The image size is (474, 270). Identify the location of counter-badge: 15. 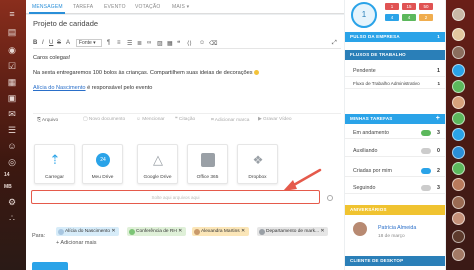
(409, 6).